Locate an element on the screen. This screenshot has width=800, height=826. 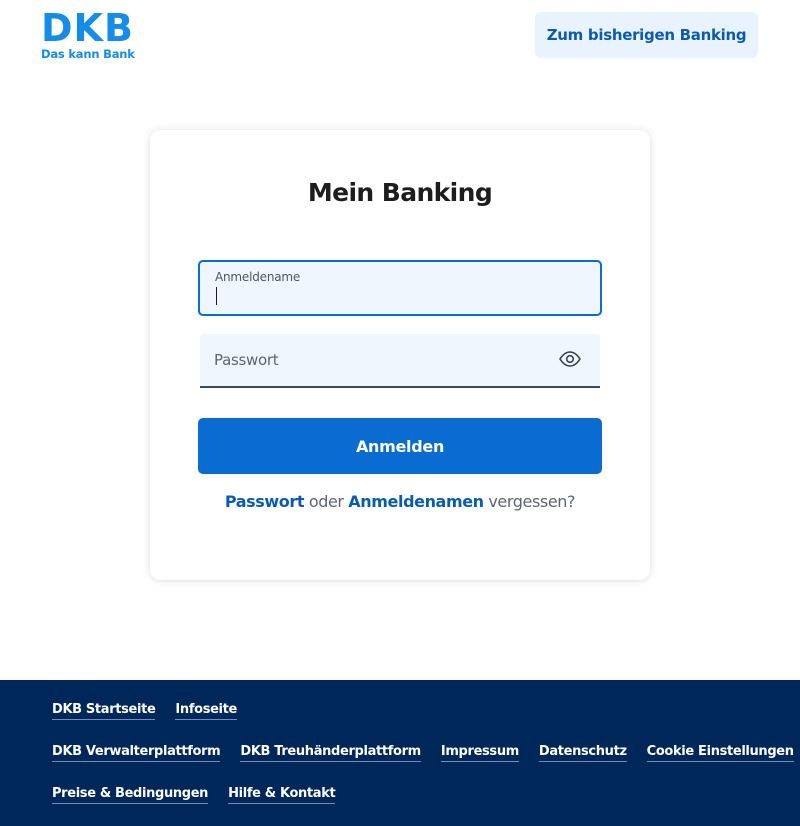
username-input is located at coordinates (400, 288).